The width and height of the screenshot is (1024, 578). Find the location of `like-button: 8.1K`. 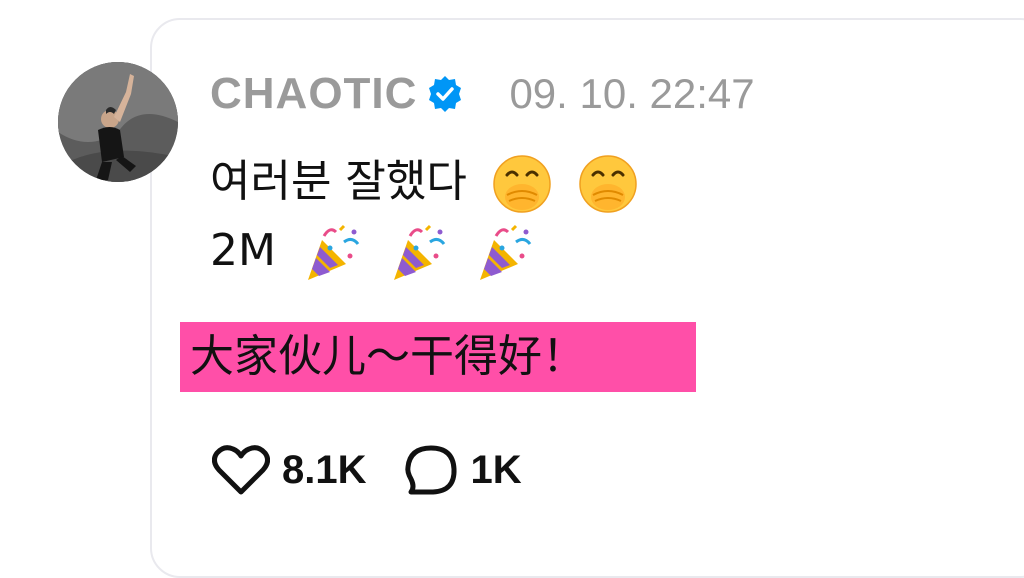

like-button: 8.1K is located at coordinates (289, 470).